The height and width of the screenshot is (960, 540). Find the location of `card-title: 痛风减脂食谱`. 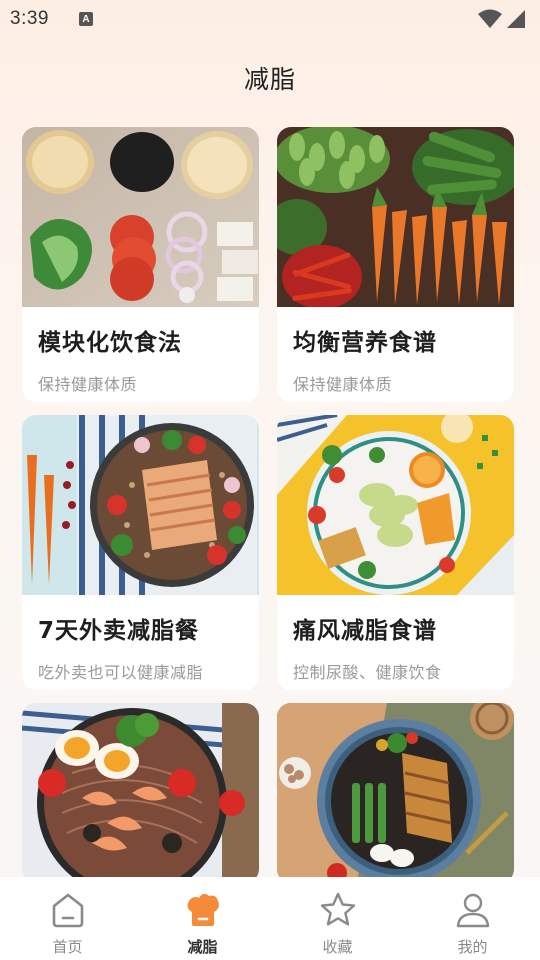

card-title: 痛风减脂食谱 is located at coordinates (365, 631).